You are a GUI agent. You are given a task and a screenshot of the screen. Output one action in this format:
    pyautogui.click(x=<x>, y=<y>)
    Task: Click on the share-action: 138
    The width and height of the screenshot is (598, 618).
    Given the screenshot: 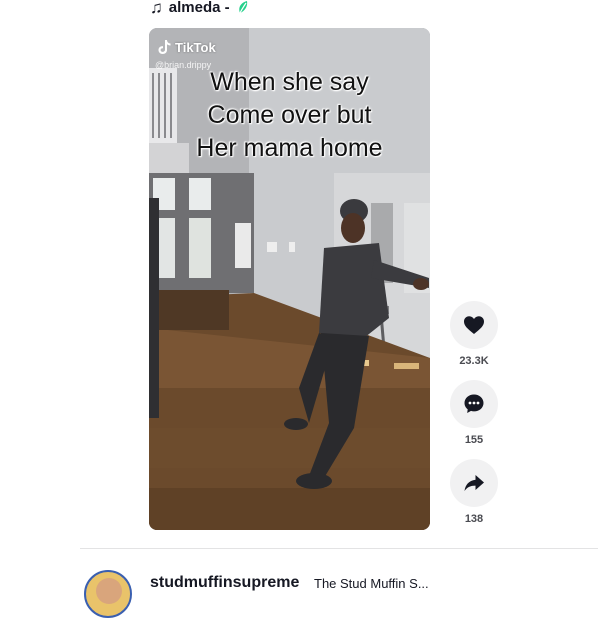 What is the action you would take?
    pyautogui.click(x=474, y=492)
    